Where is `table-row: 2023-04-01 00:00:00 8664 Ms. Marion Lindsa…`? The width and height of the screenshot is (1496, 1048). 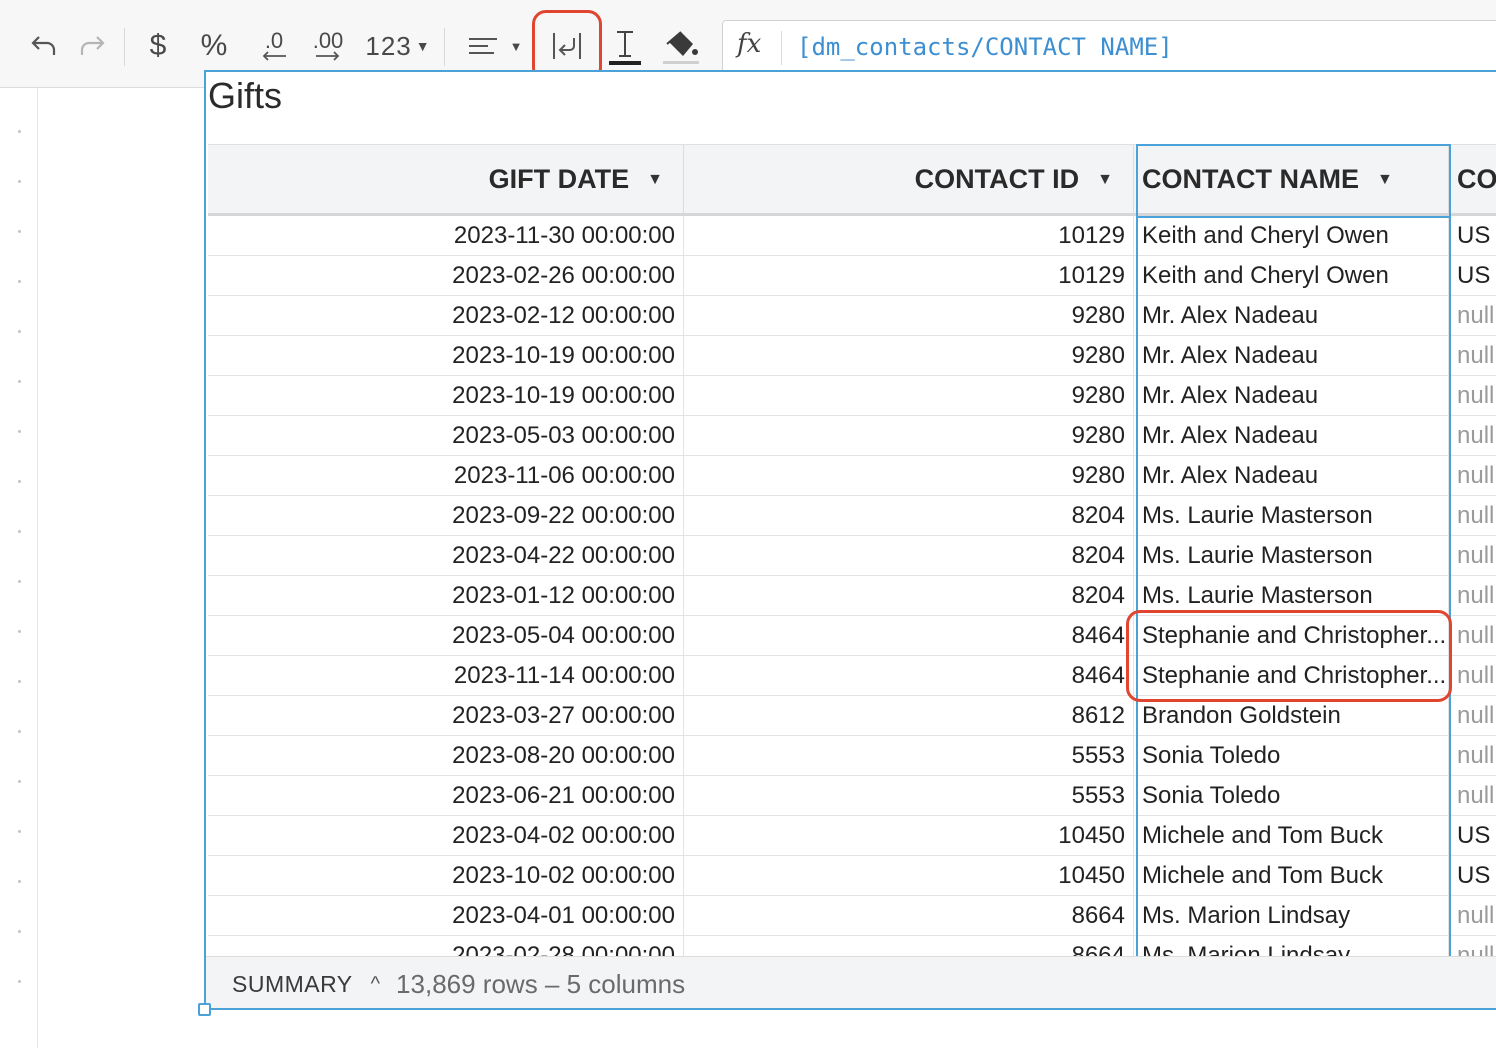
table-row: 2023-04-01 00:00:00 8664 Ms. Marion Lindsa… is located at coordinates (852, 916).